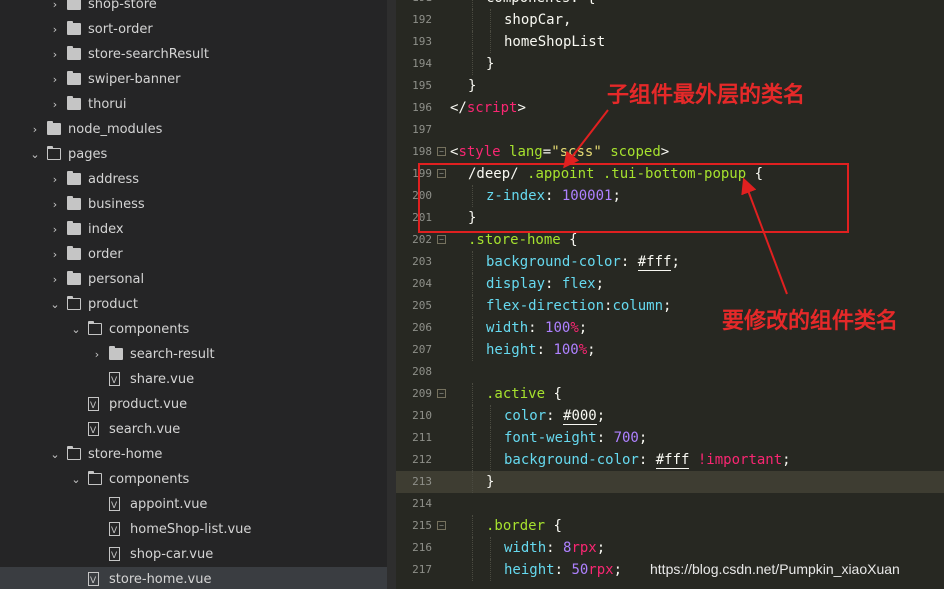 The width and height of the screenshot is (944, 589). What do you see at coordinates (670, 42) in the screenshot?
I see `code-line: 193 homeShopList` at bounding box center [670, 42].